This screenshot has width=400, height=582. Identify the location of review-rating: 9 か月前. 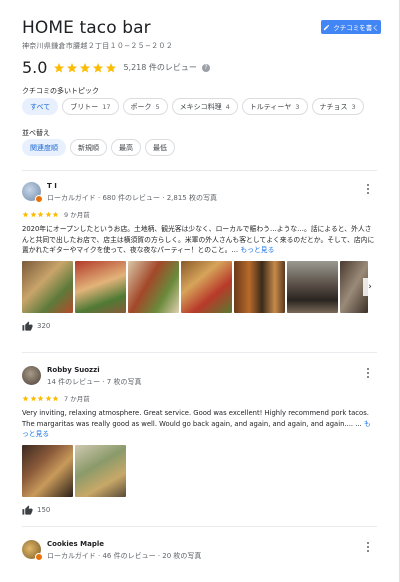
(199, 214).